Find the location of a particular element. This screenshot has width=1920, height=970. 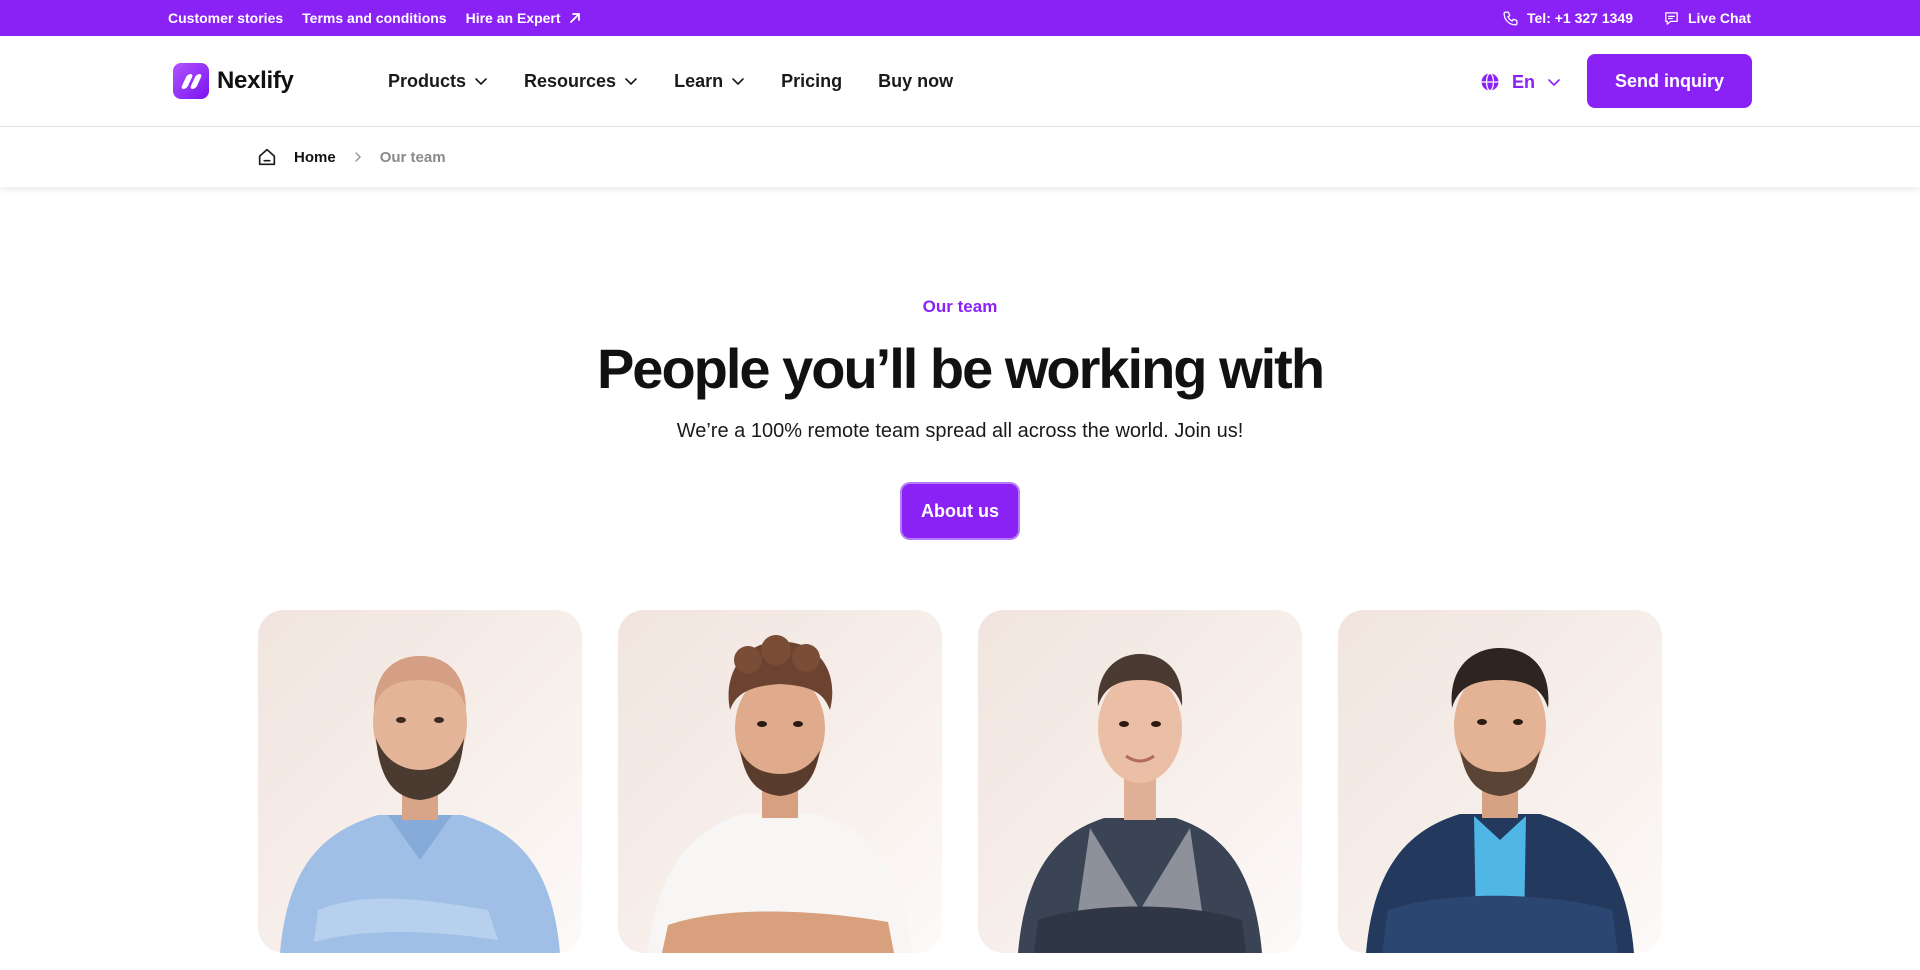

nav-buy-now: Buy now is located at coordinates (915, 81).